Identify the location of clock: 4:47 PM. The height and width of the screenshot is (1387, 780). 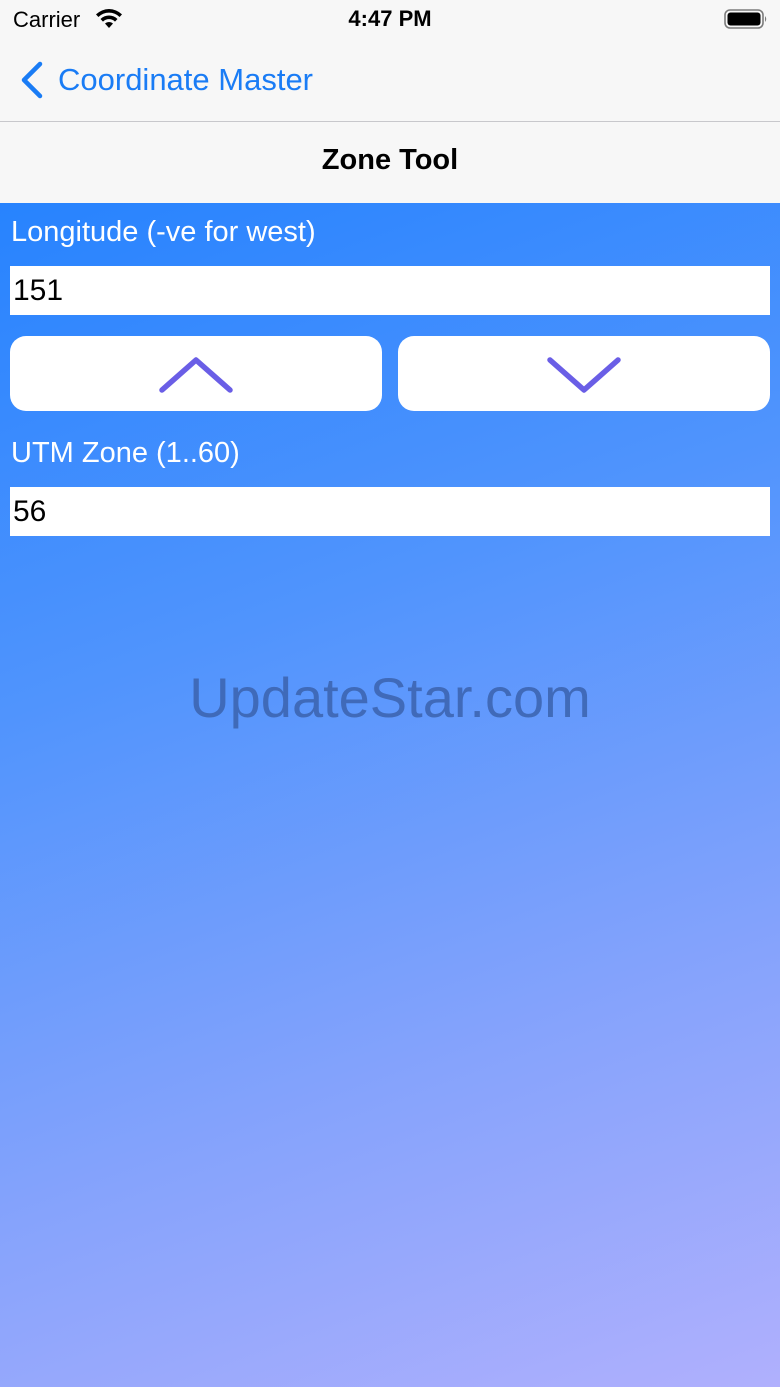
(390, 18).